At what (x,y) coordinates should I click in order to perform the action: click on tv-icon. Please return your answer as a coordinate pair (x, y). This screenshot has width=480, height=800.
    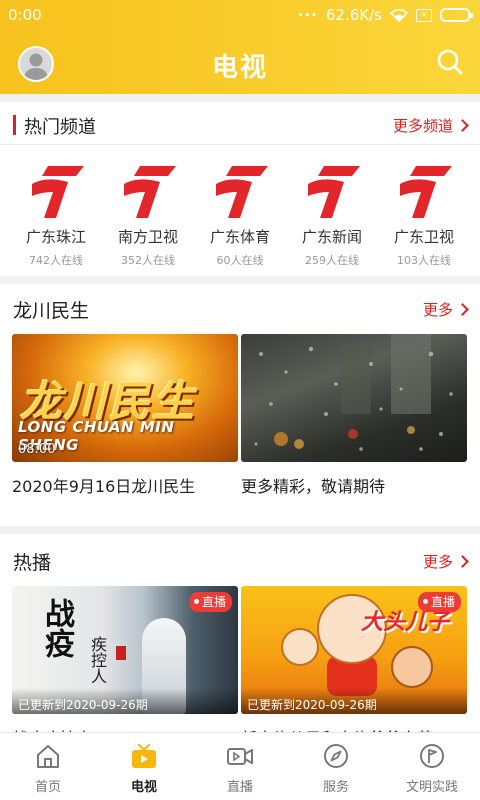
    Looking at the image, I should click on (144, 755).